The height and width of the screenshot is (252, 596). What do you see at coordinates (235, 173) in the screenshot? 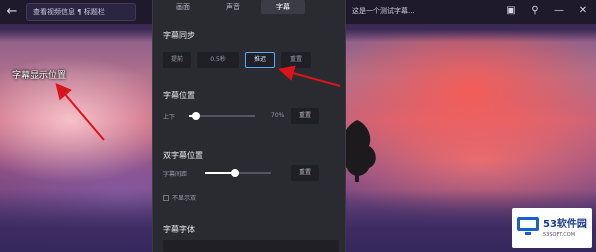
I see `dual-slider-knob` at bounding box center [235, 173].